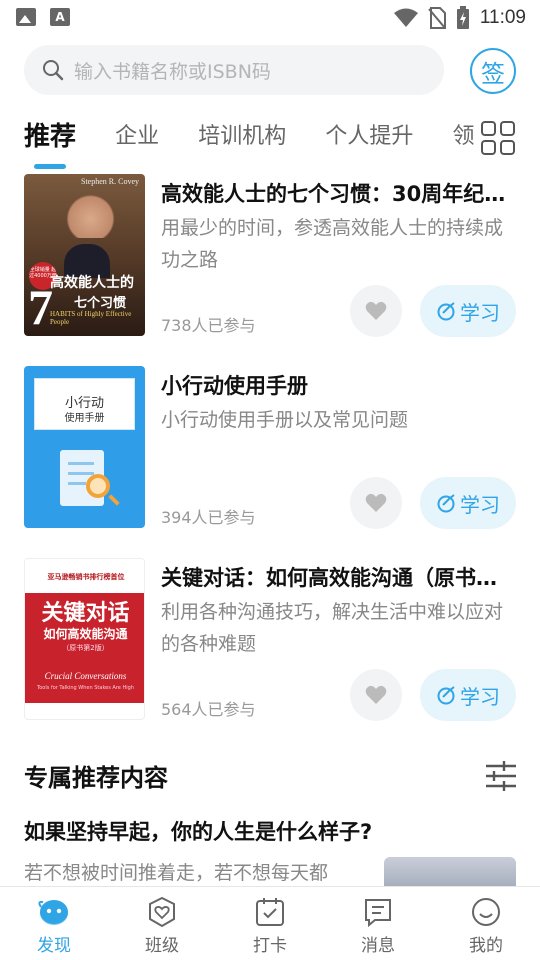 This screenshot has width=540, height=960. Describe the element at coordinates (369, 137) in the screenshot. I see `tab-personal: 个人提升` at that location.